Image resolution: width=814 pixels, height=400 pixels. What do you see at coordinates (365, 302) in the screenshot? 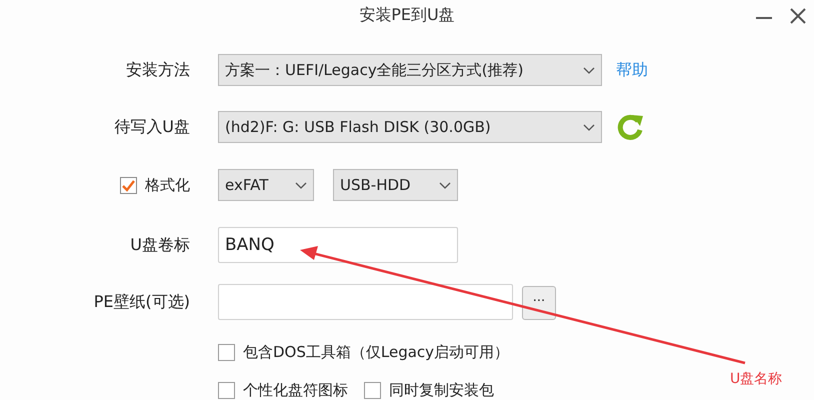
I see `wallpaper-field` at bounding box center [365, 302].